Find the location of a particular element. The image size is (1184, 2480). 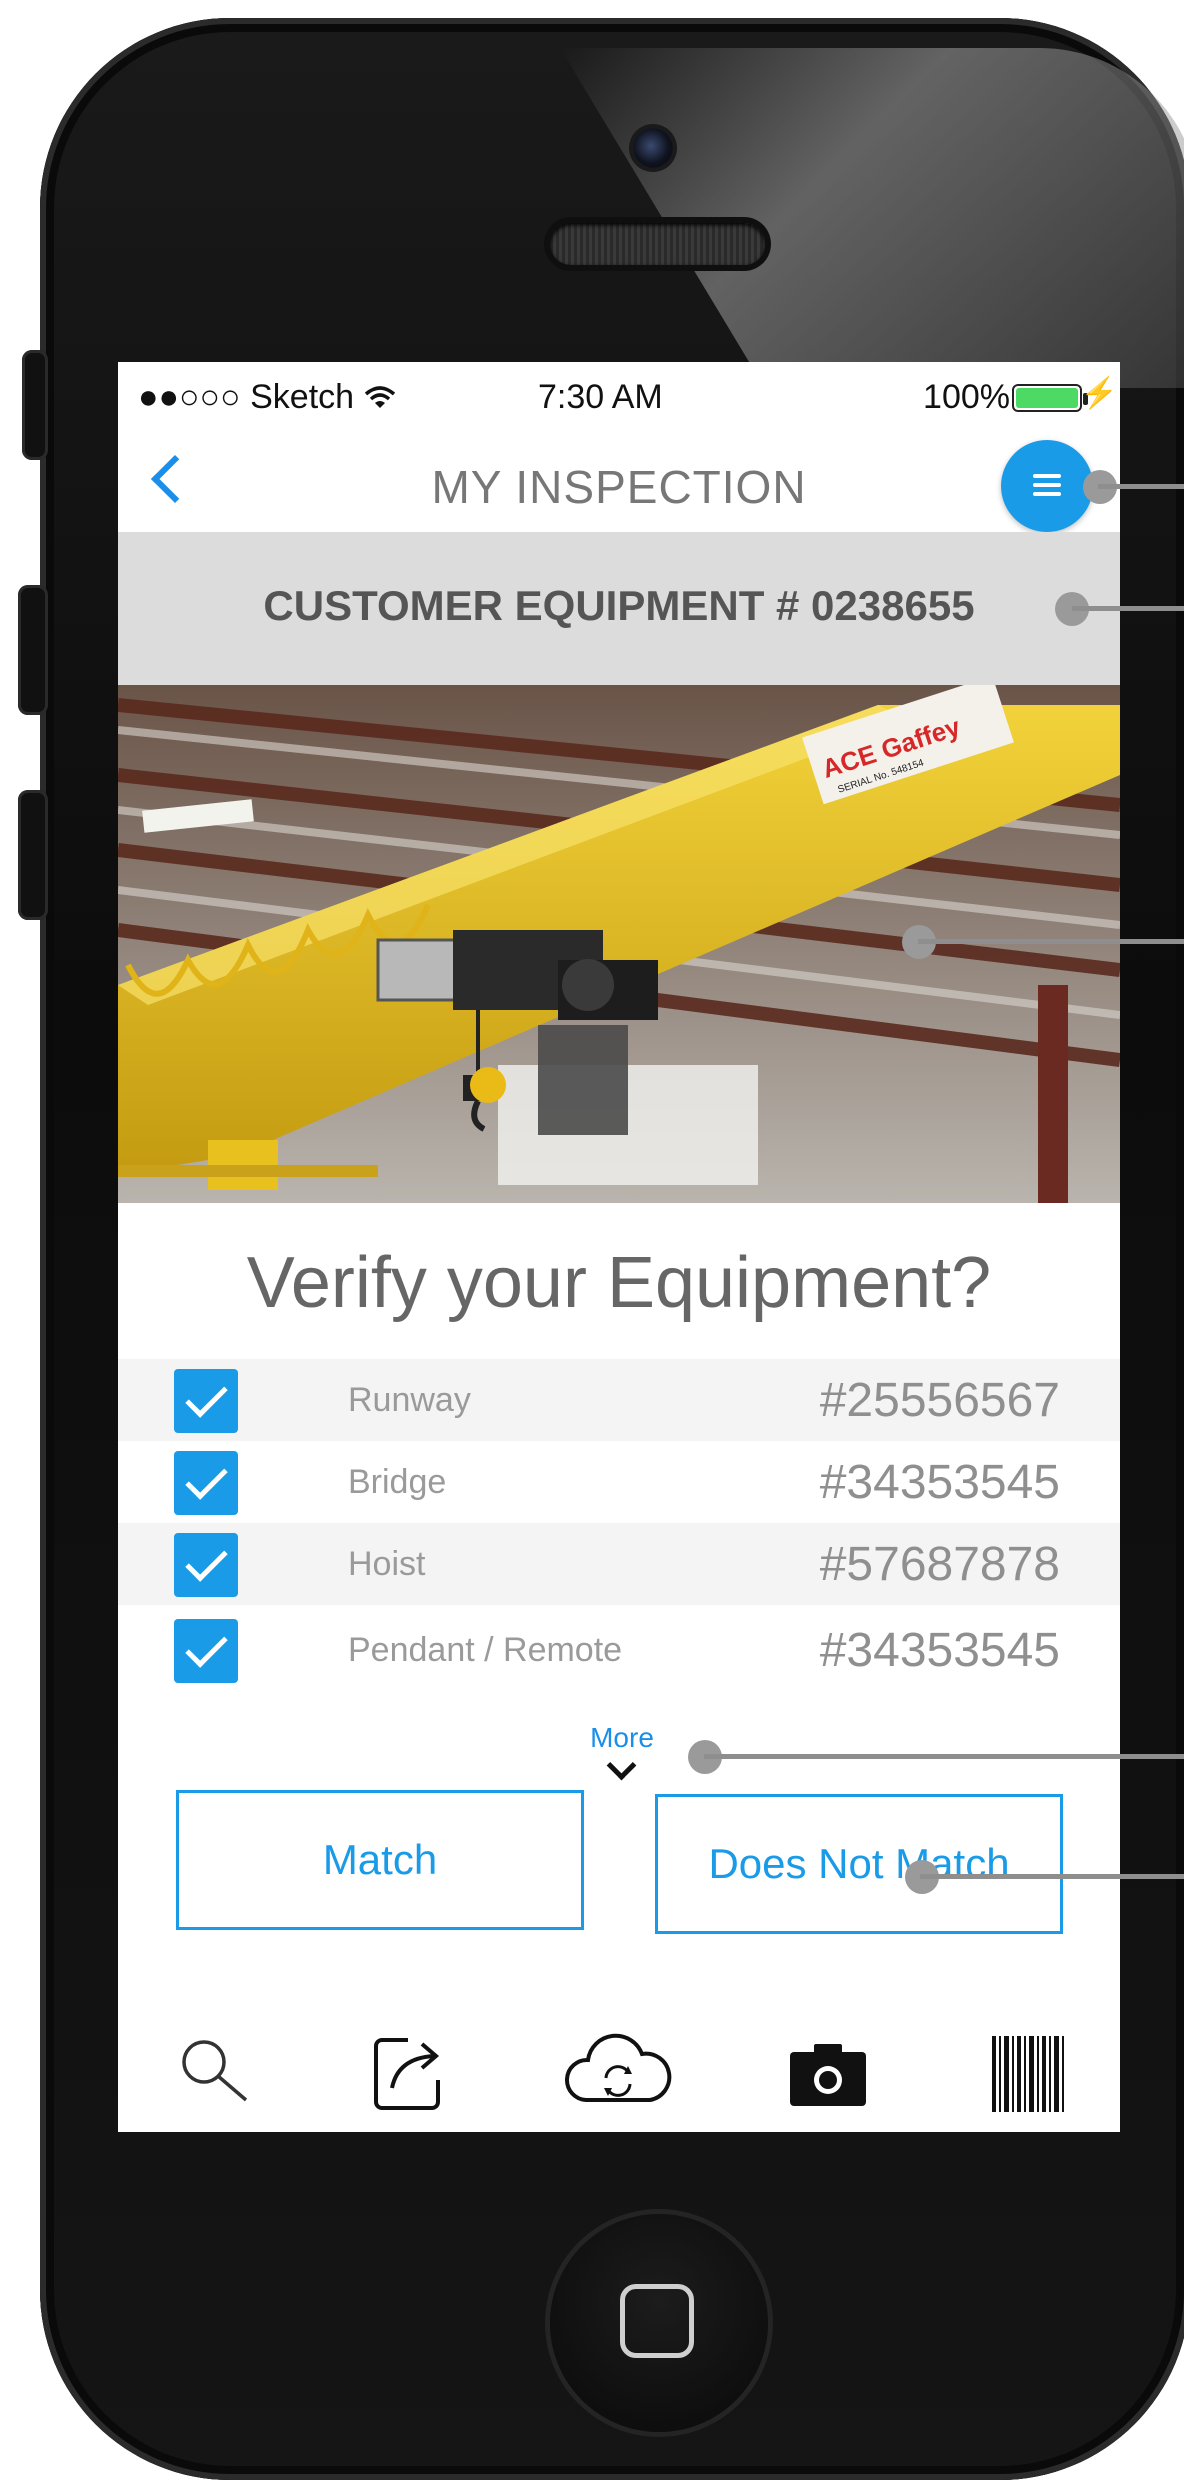

match-button: Match is located at coordinates (380, 1860).